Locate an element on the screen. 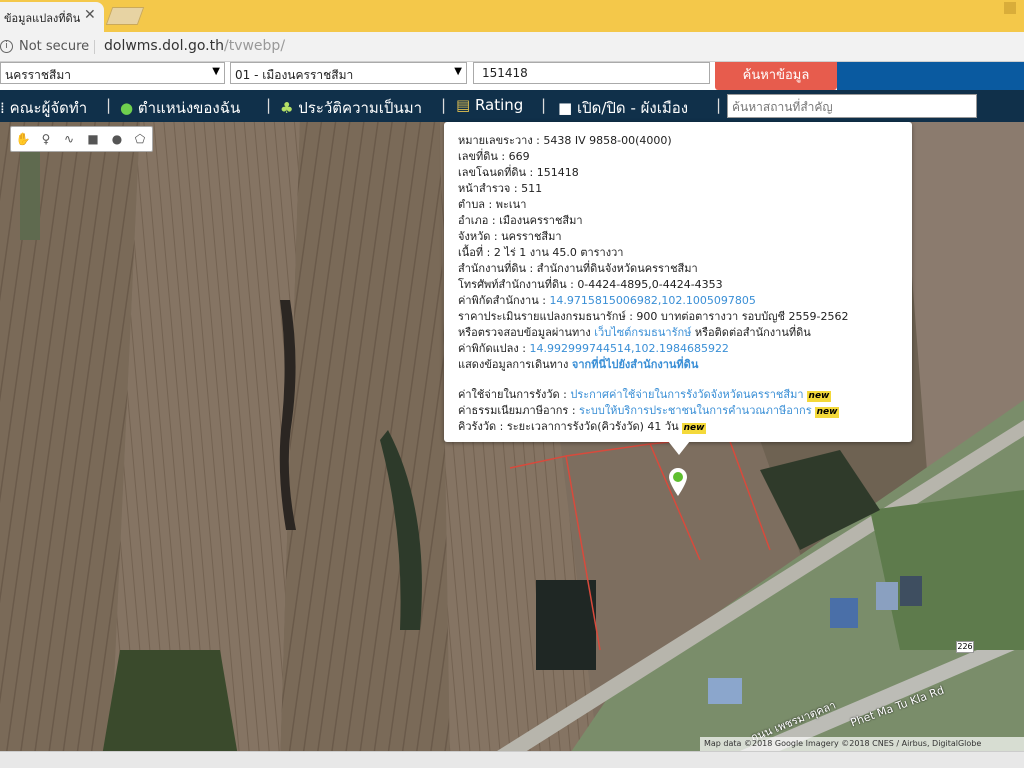 This screenshot has width=1024, height=768. pin-icon: ♀ is located at coordinates (46, 139).